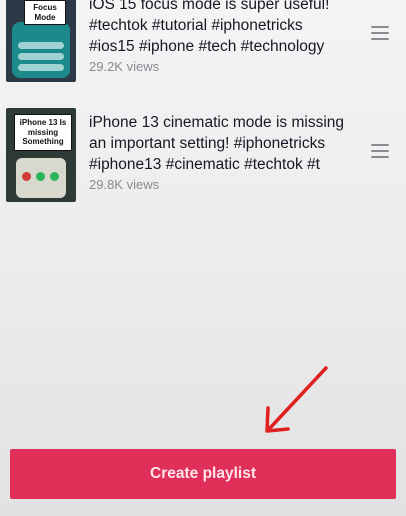  I want to click on annotation-arrow-icon, so click(296, 399).